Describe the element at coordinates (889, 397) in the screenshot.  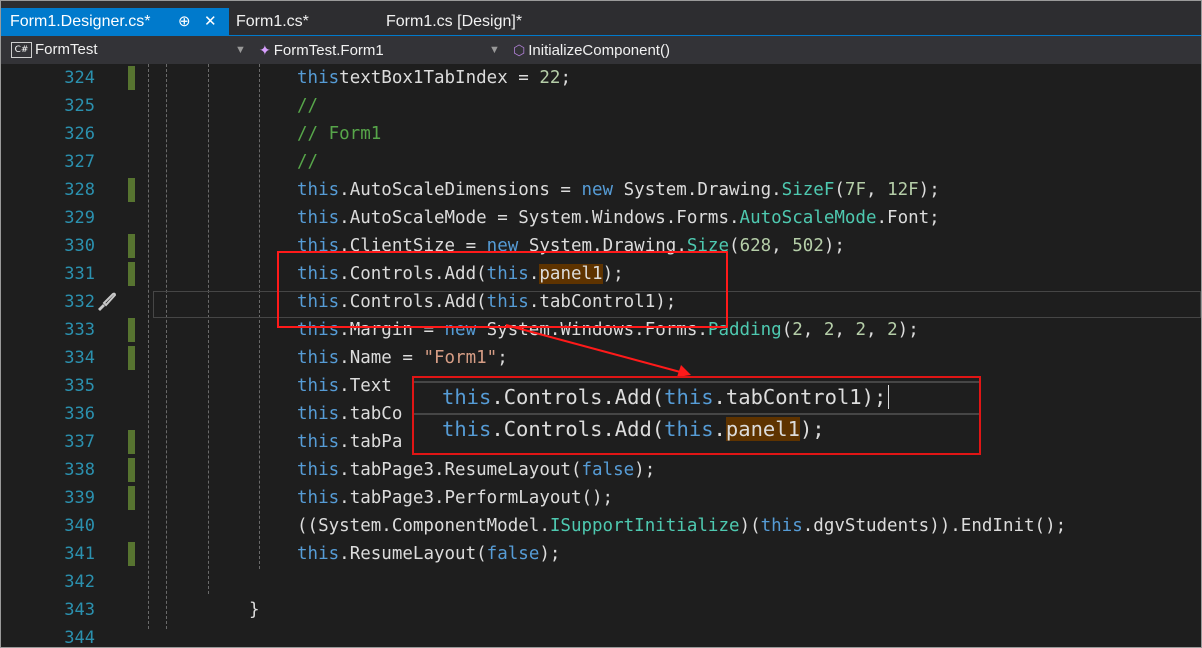
I see `text-caret` at that location.